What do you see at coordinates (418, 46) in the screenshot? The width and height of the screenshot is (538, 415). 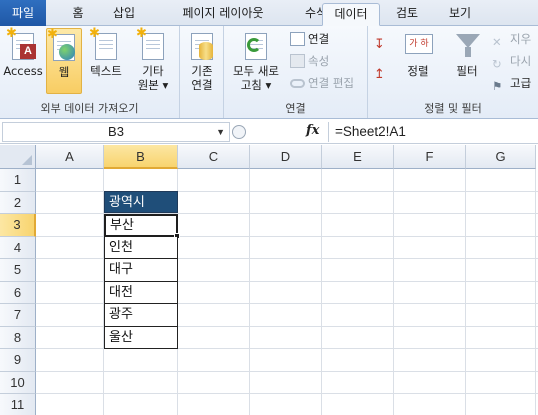 I see `sort-dialog-icon: 가 하` at bounding box center [418, 46].